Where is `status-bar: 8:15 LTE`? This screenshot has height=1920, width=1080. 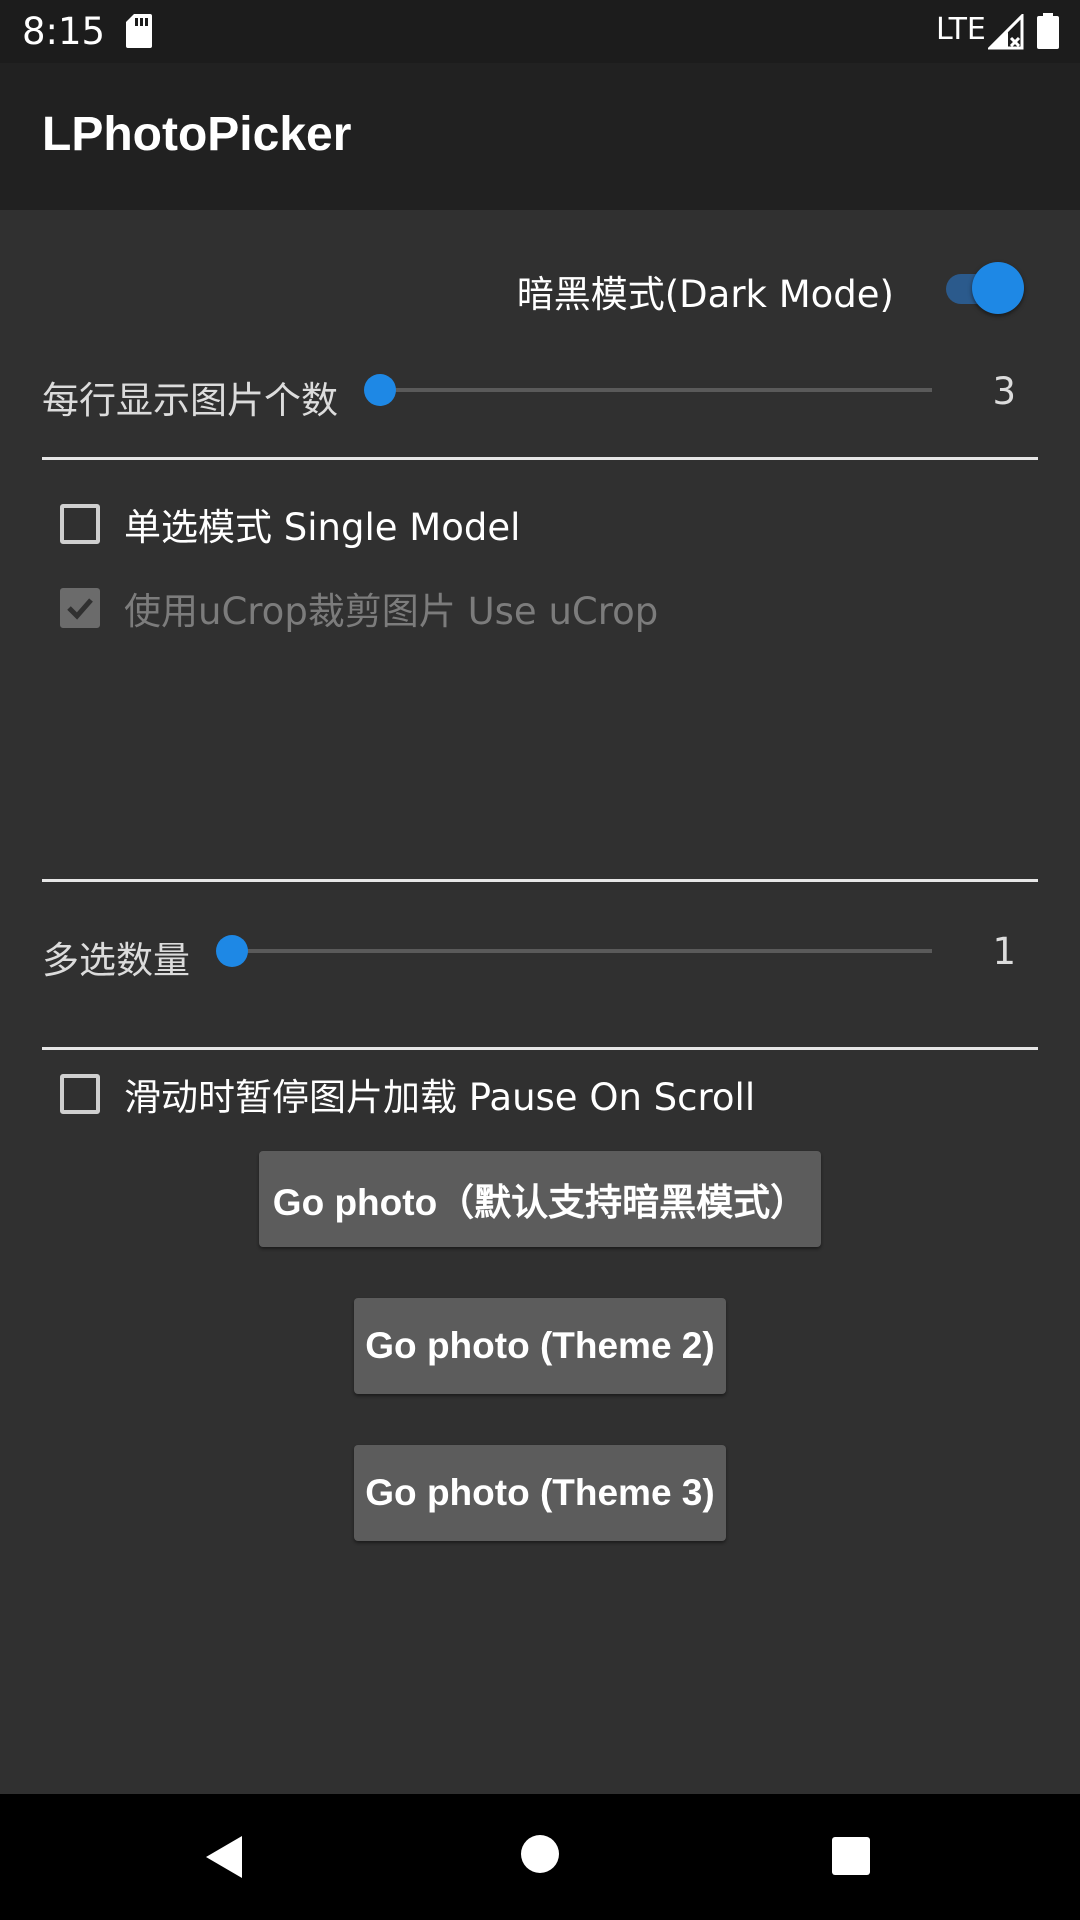
status-bar: 8:15 LTE is located at coordinates (540, 31).